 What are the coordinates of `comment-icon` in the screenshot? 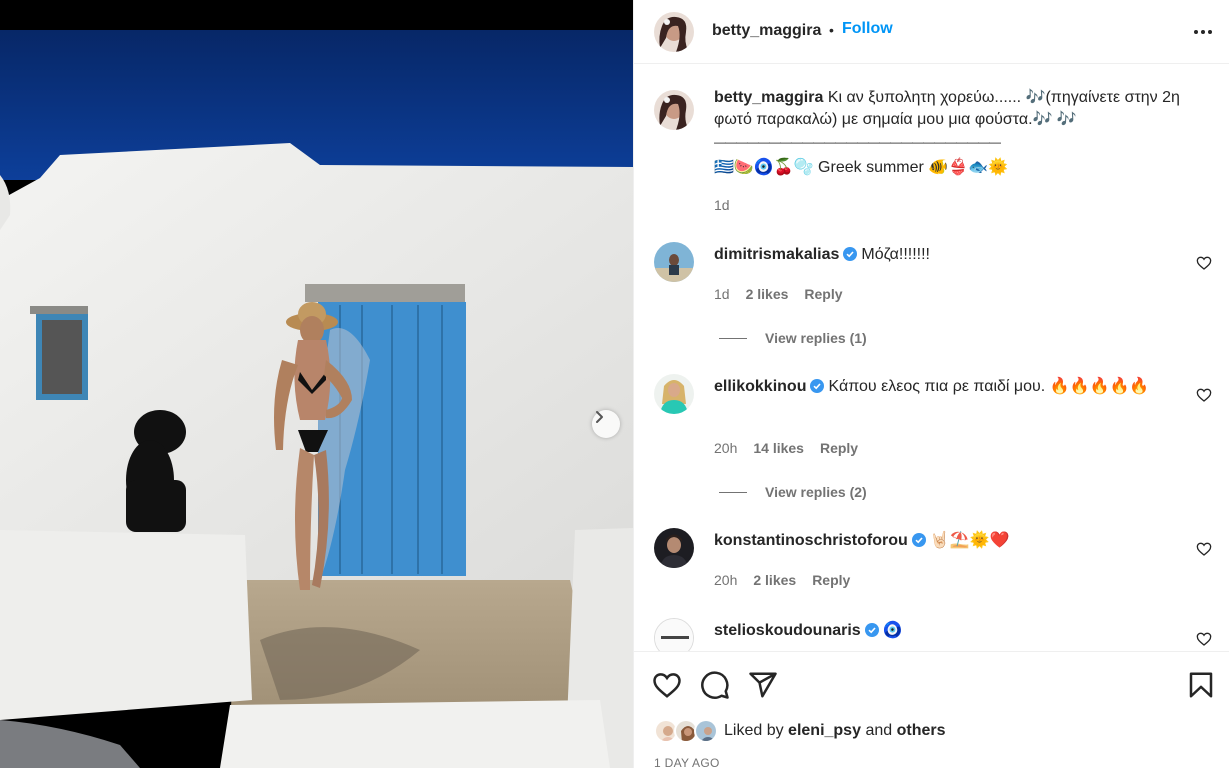 It's located at (715, 685).